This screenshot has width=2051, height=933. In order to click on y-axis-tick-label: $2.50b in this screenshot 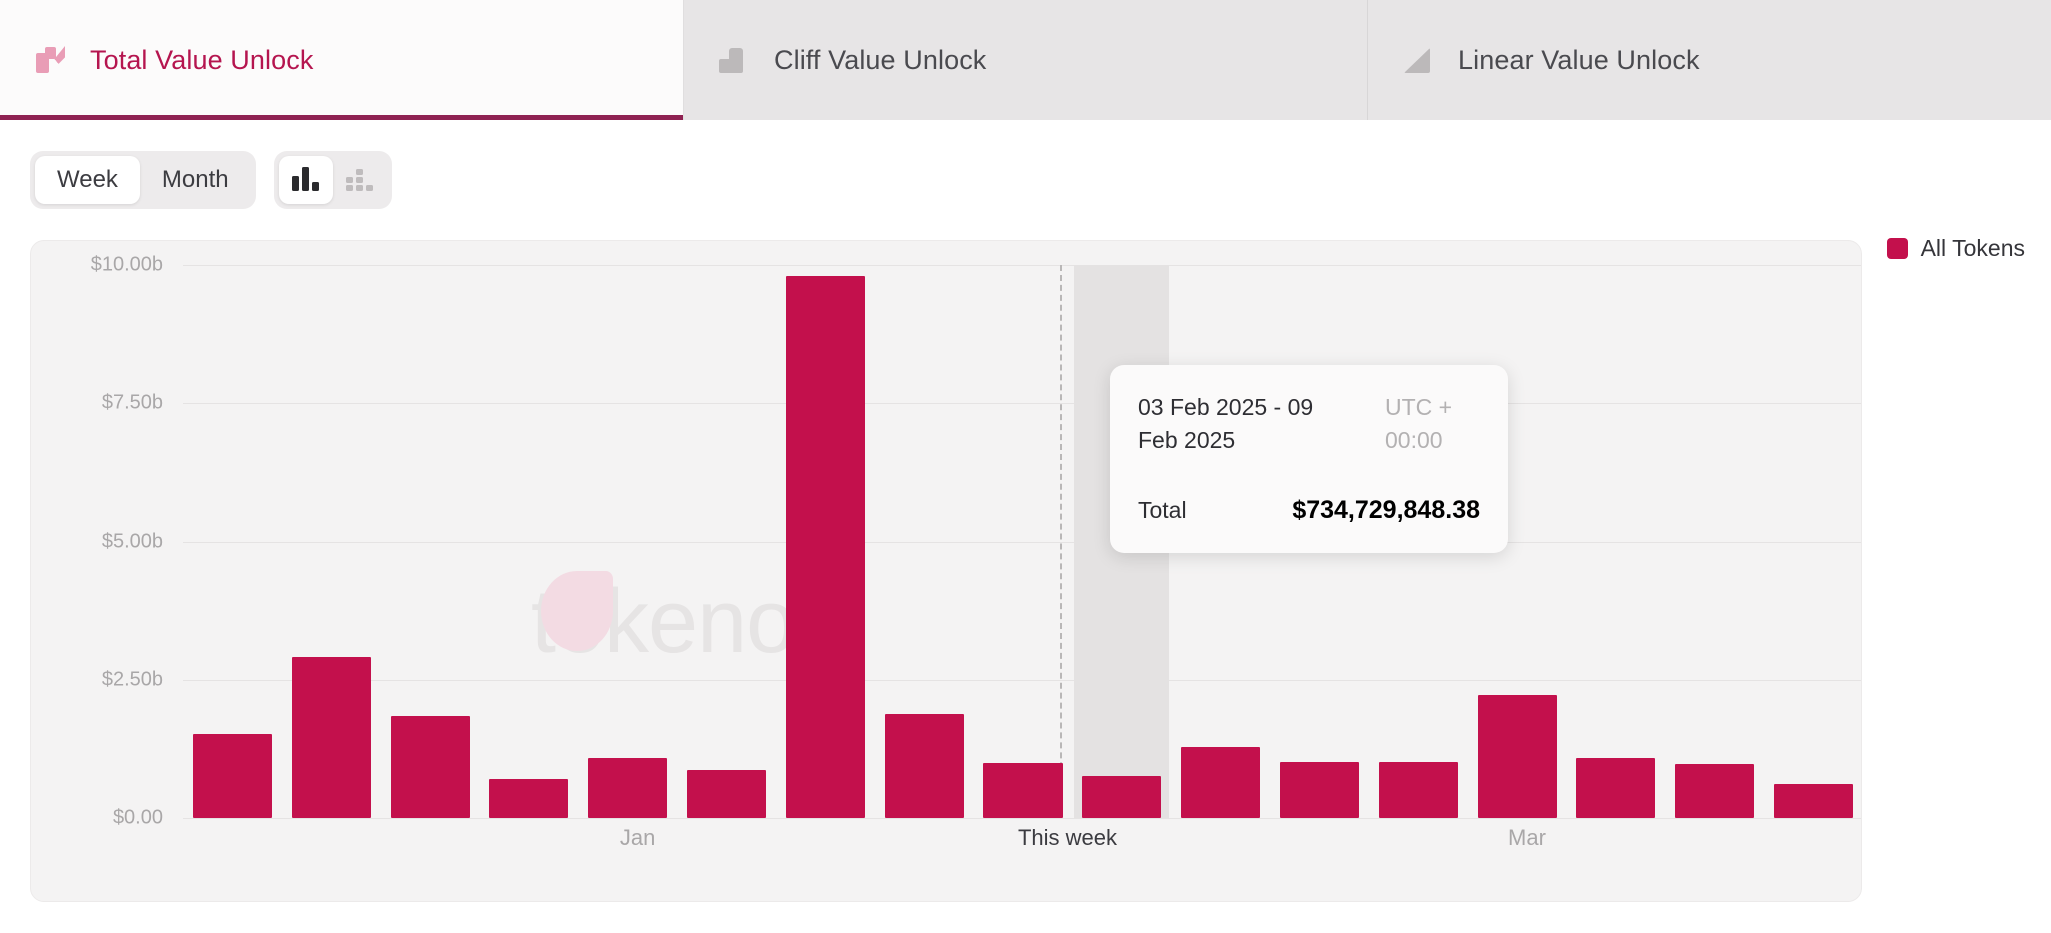, I will do `click(132, 679)`.